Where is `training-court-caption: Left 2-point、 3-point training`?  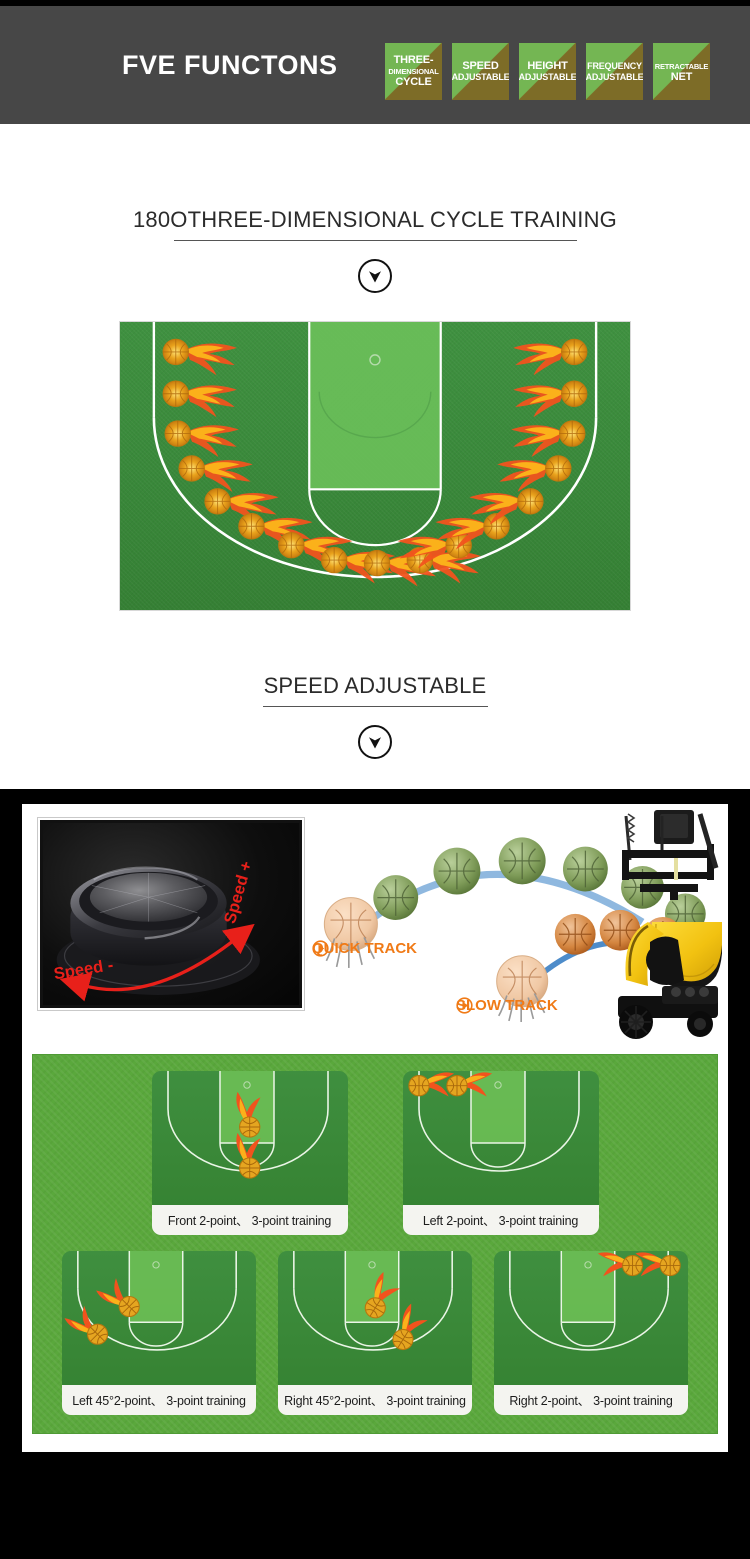 training-court-caption: Left 2-point、 3-point training is located at coordinates (500, 1220).